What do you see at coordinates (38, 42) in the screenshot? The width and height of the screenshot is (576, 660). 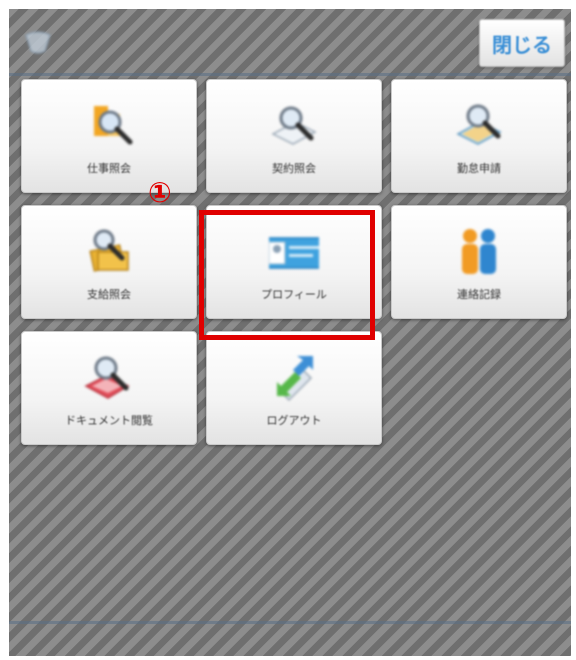 I see `app-logo-icon` at bounding box center [38, 42].